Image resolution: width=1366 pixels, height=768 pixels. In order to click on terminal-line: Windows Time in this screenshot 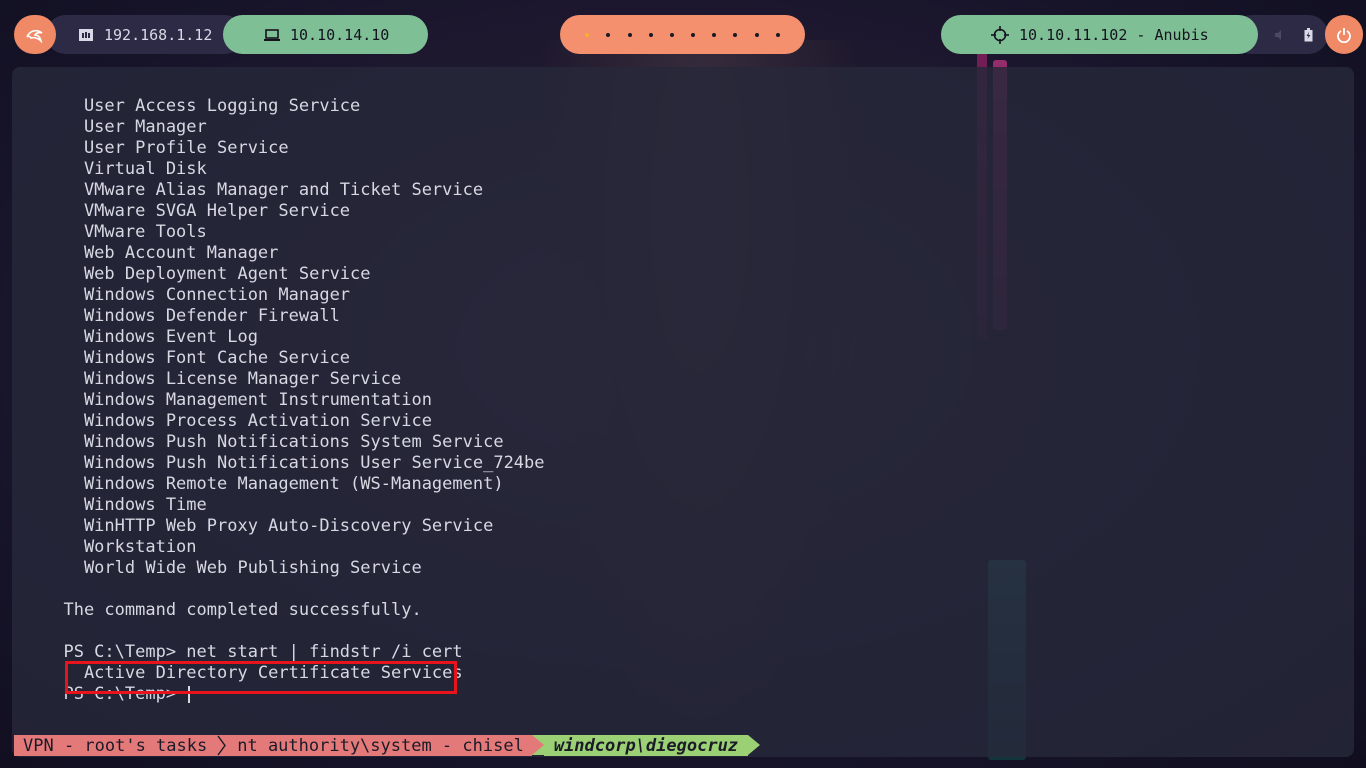, I will do `click(125, 505)`.